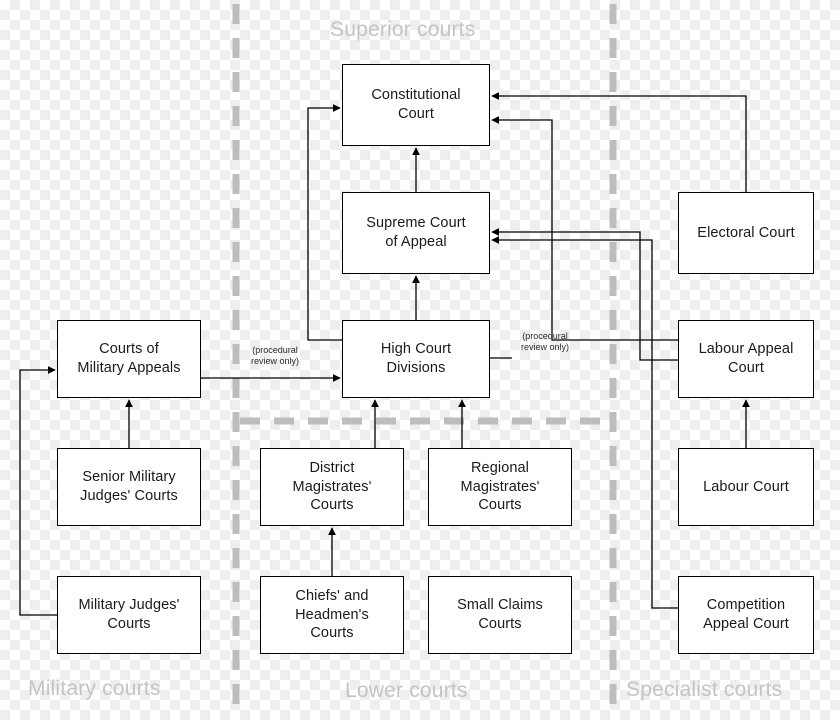 The image size is (840, 720). What do you see at coordinates (406, 690) in the screenshot?
I see `zone-label-lower-courts: Lower courts` at bounding box center [406, 690].